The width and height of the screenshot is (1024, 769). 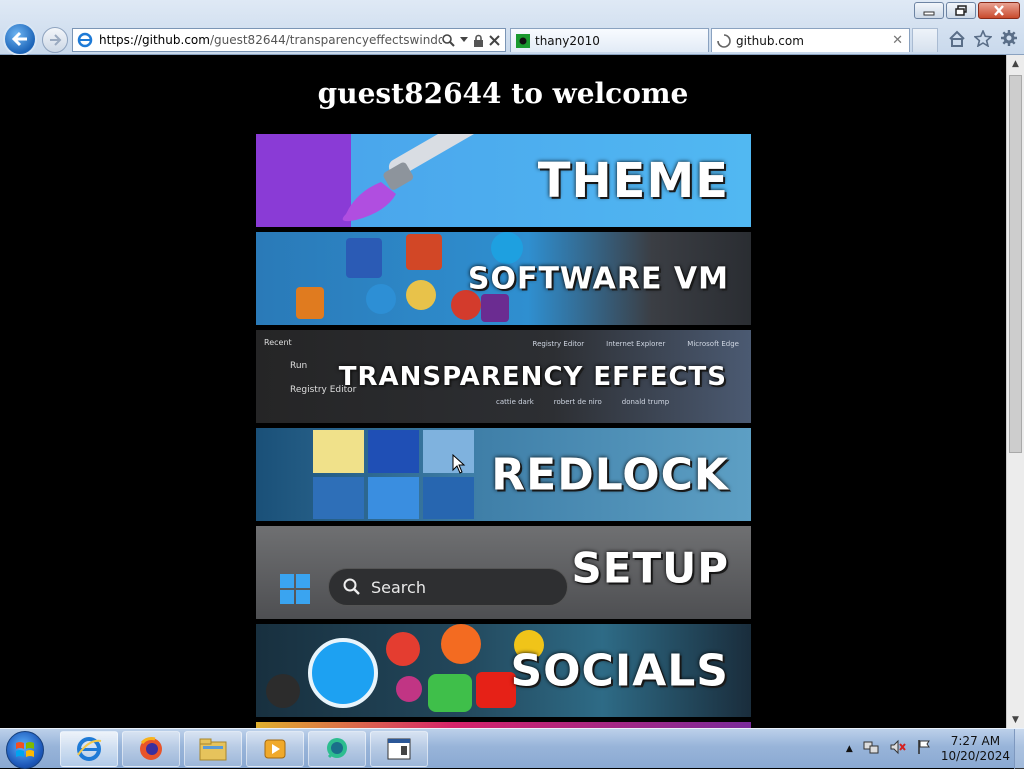 What do you see at coordinates (464, 40) in the screenshot?
I see `dropdown-arrow-icon` at bounding box center [464, 40].